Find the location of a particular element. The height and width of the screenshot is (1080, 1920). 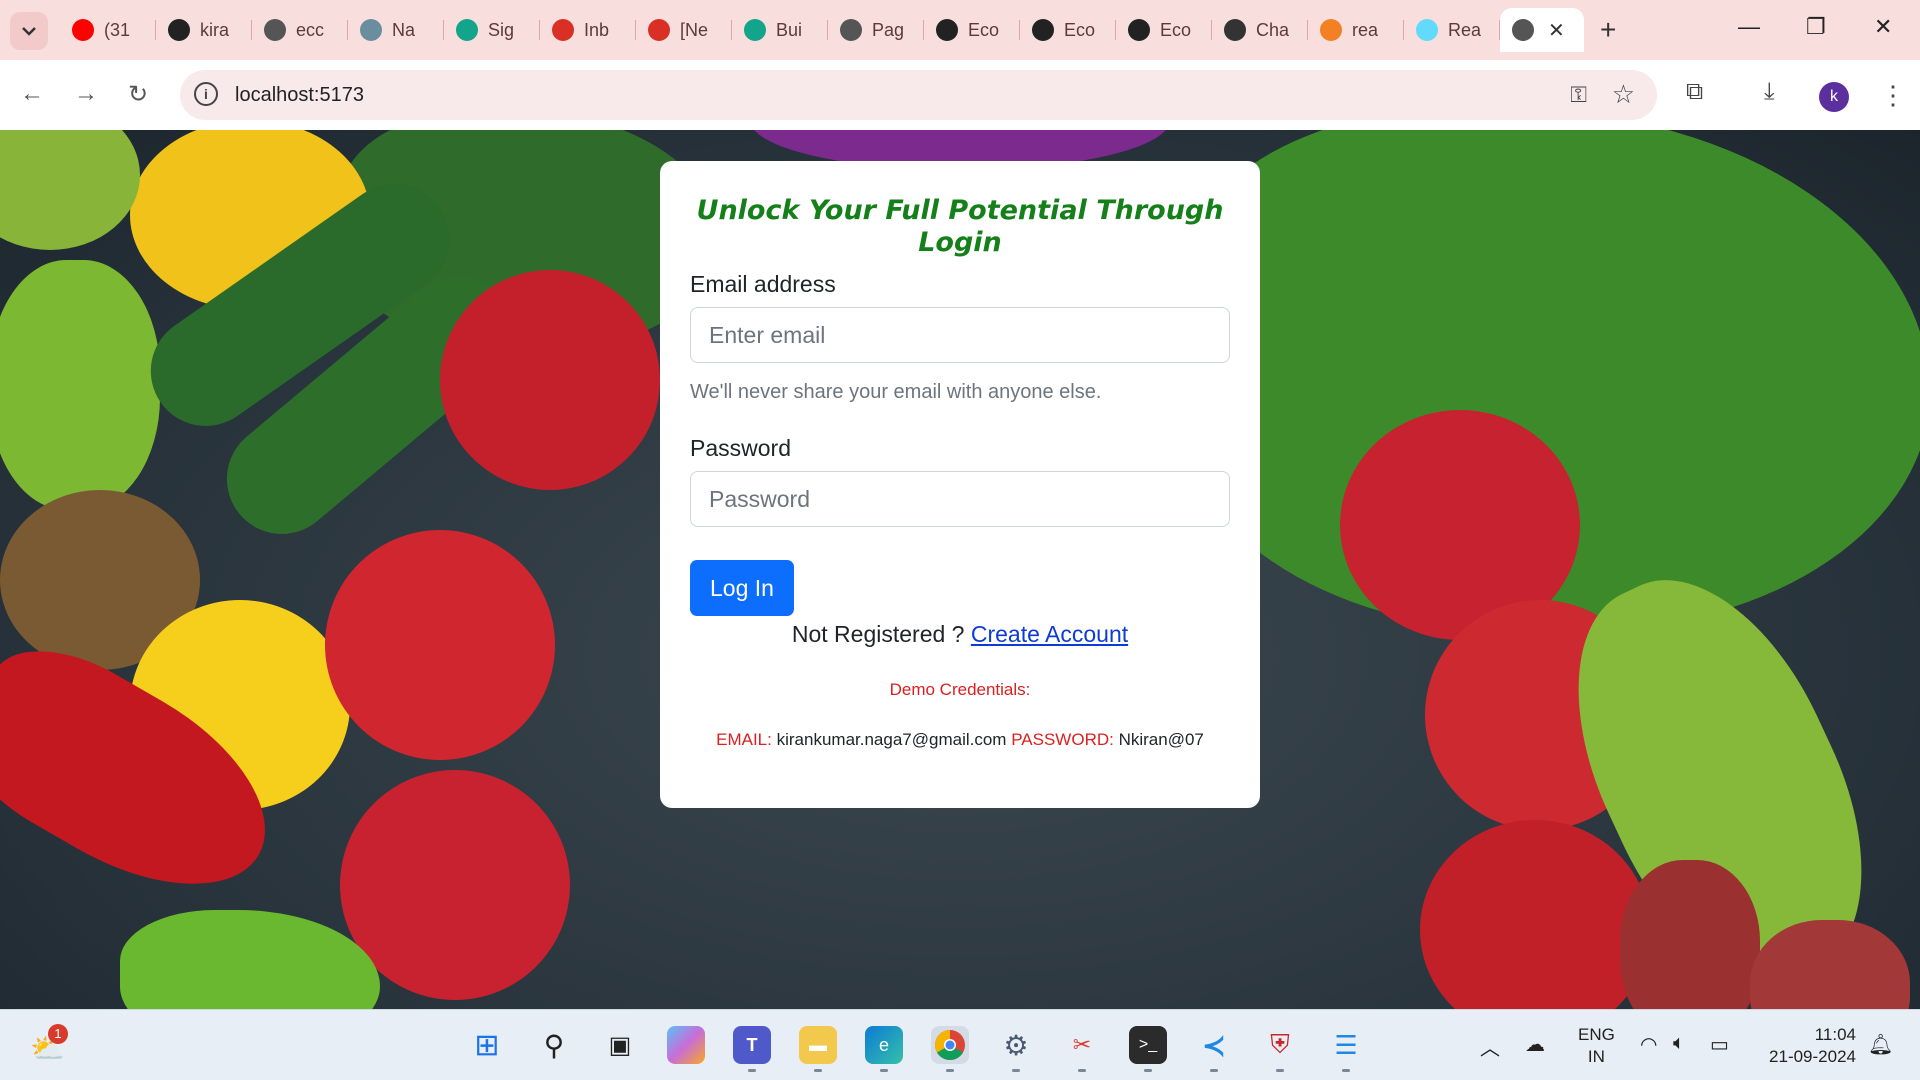

browser-tab: Sig is located at coordinates (492, 30).